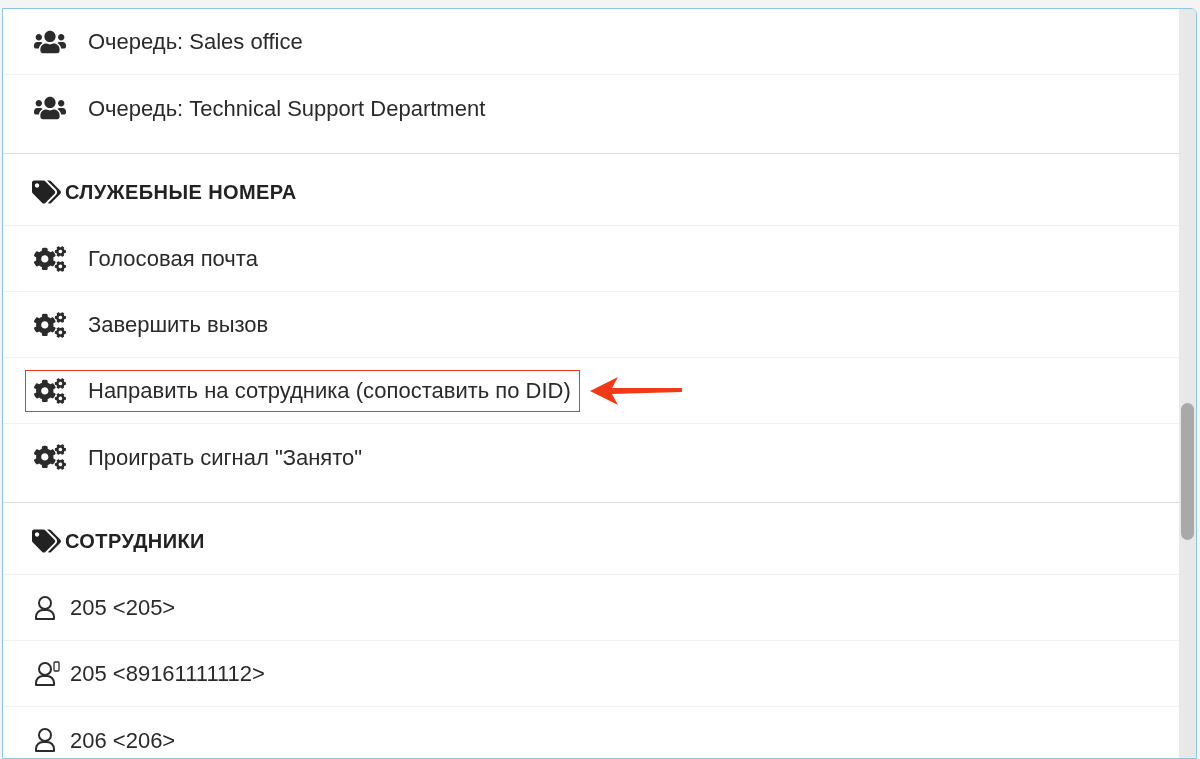 This screenshot has height=759, width=1200. I want to click on list-option: Очередь: Sales office, so click(168, 41).